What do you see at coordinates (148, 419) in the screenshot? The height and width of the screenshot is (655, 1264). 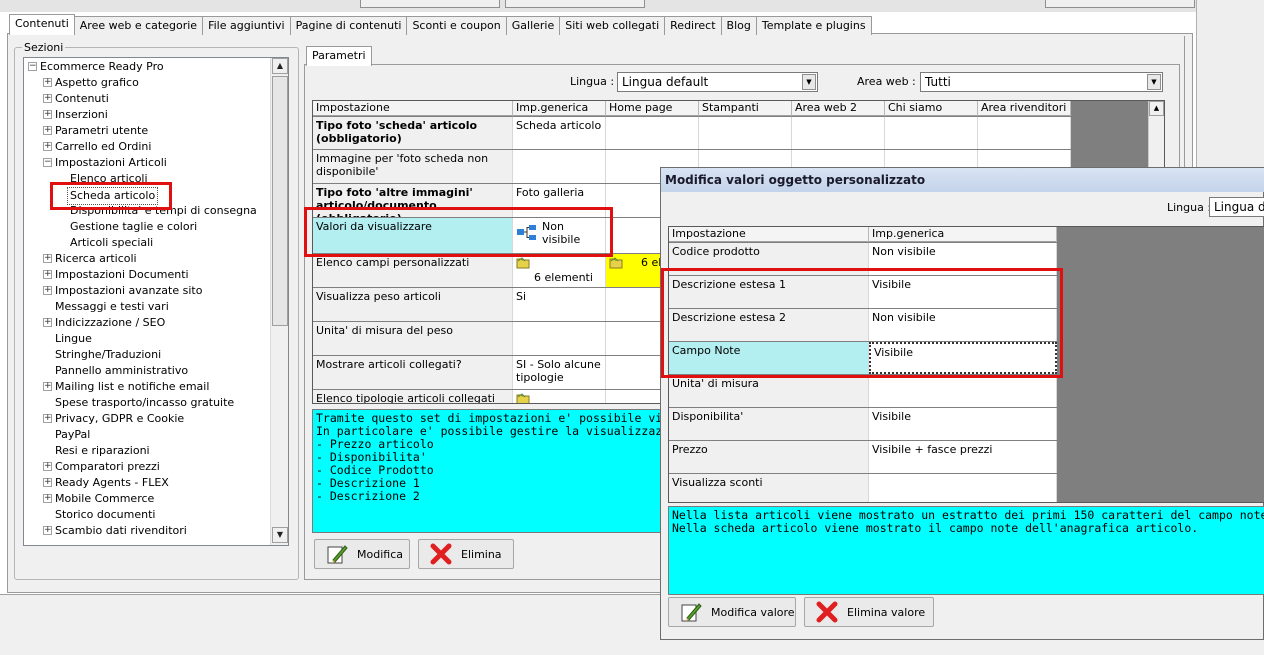 I see `tree-item: + Privacy, GDPR e Cookie` at bounding box center [148, 419].